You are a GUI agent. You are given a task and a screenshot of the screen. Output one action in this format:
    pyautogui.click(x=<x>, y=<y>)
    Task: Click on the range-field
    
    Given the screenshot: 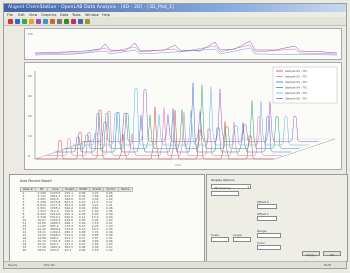 What is the action you would take?
    pyautogui.click(x=269, y=235)
    